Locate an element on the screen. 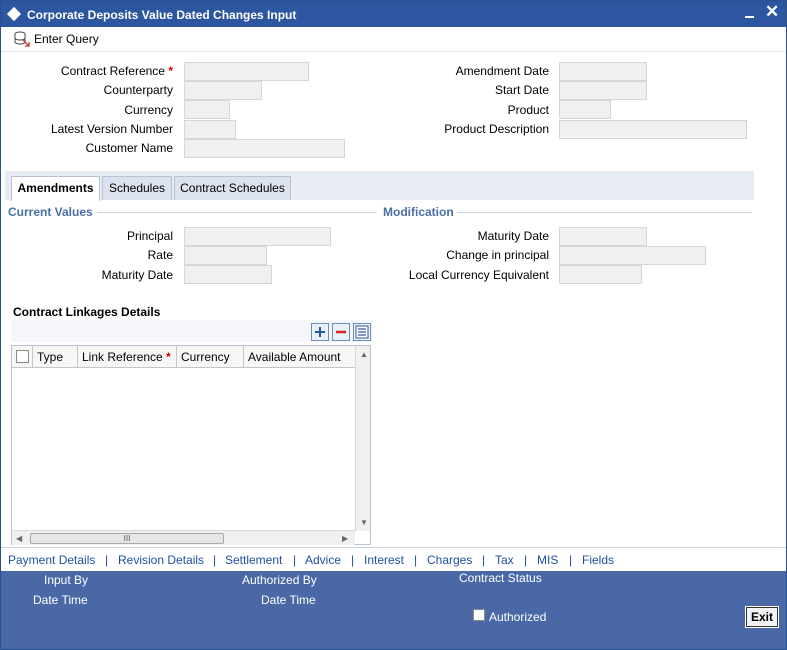 This screenshot has height=650, width=787. column-link-reference: Link Reference * is located at coordinates (127, 357).